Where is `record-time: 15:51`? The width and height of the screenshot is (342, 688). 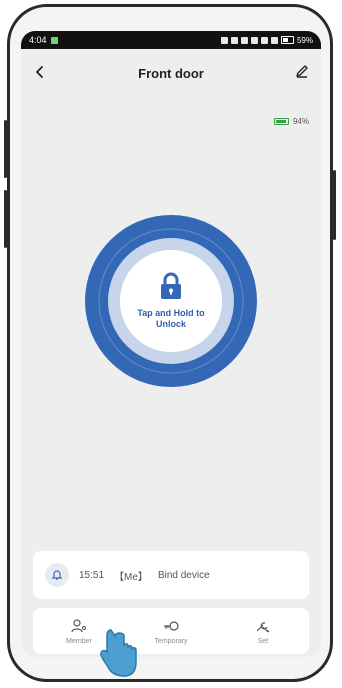 record-time: 15:51 is located at coordinates (92, 575).